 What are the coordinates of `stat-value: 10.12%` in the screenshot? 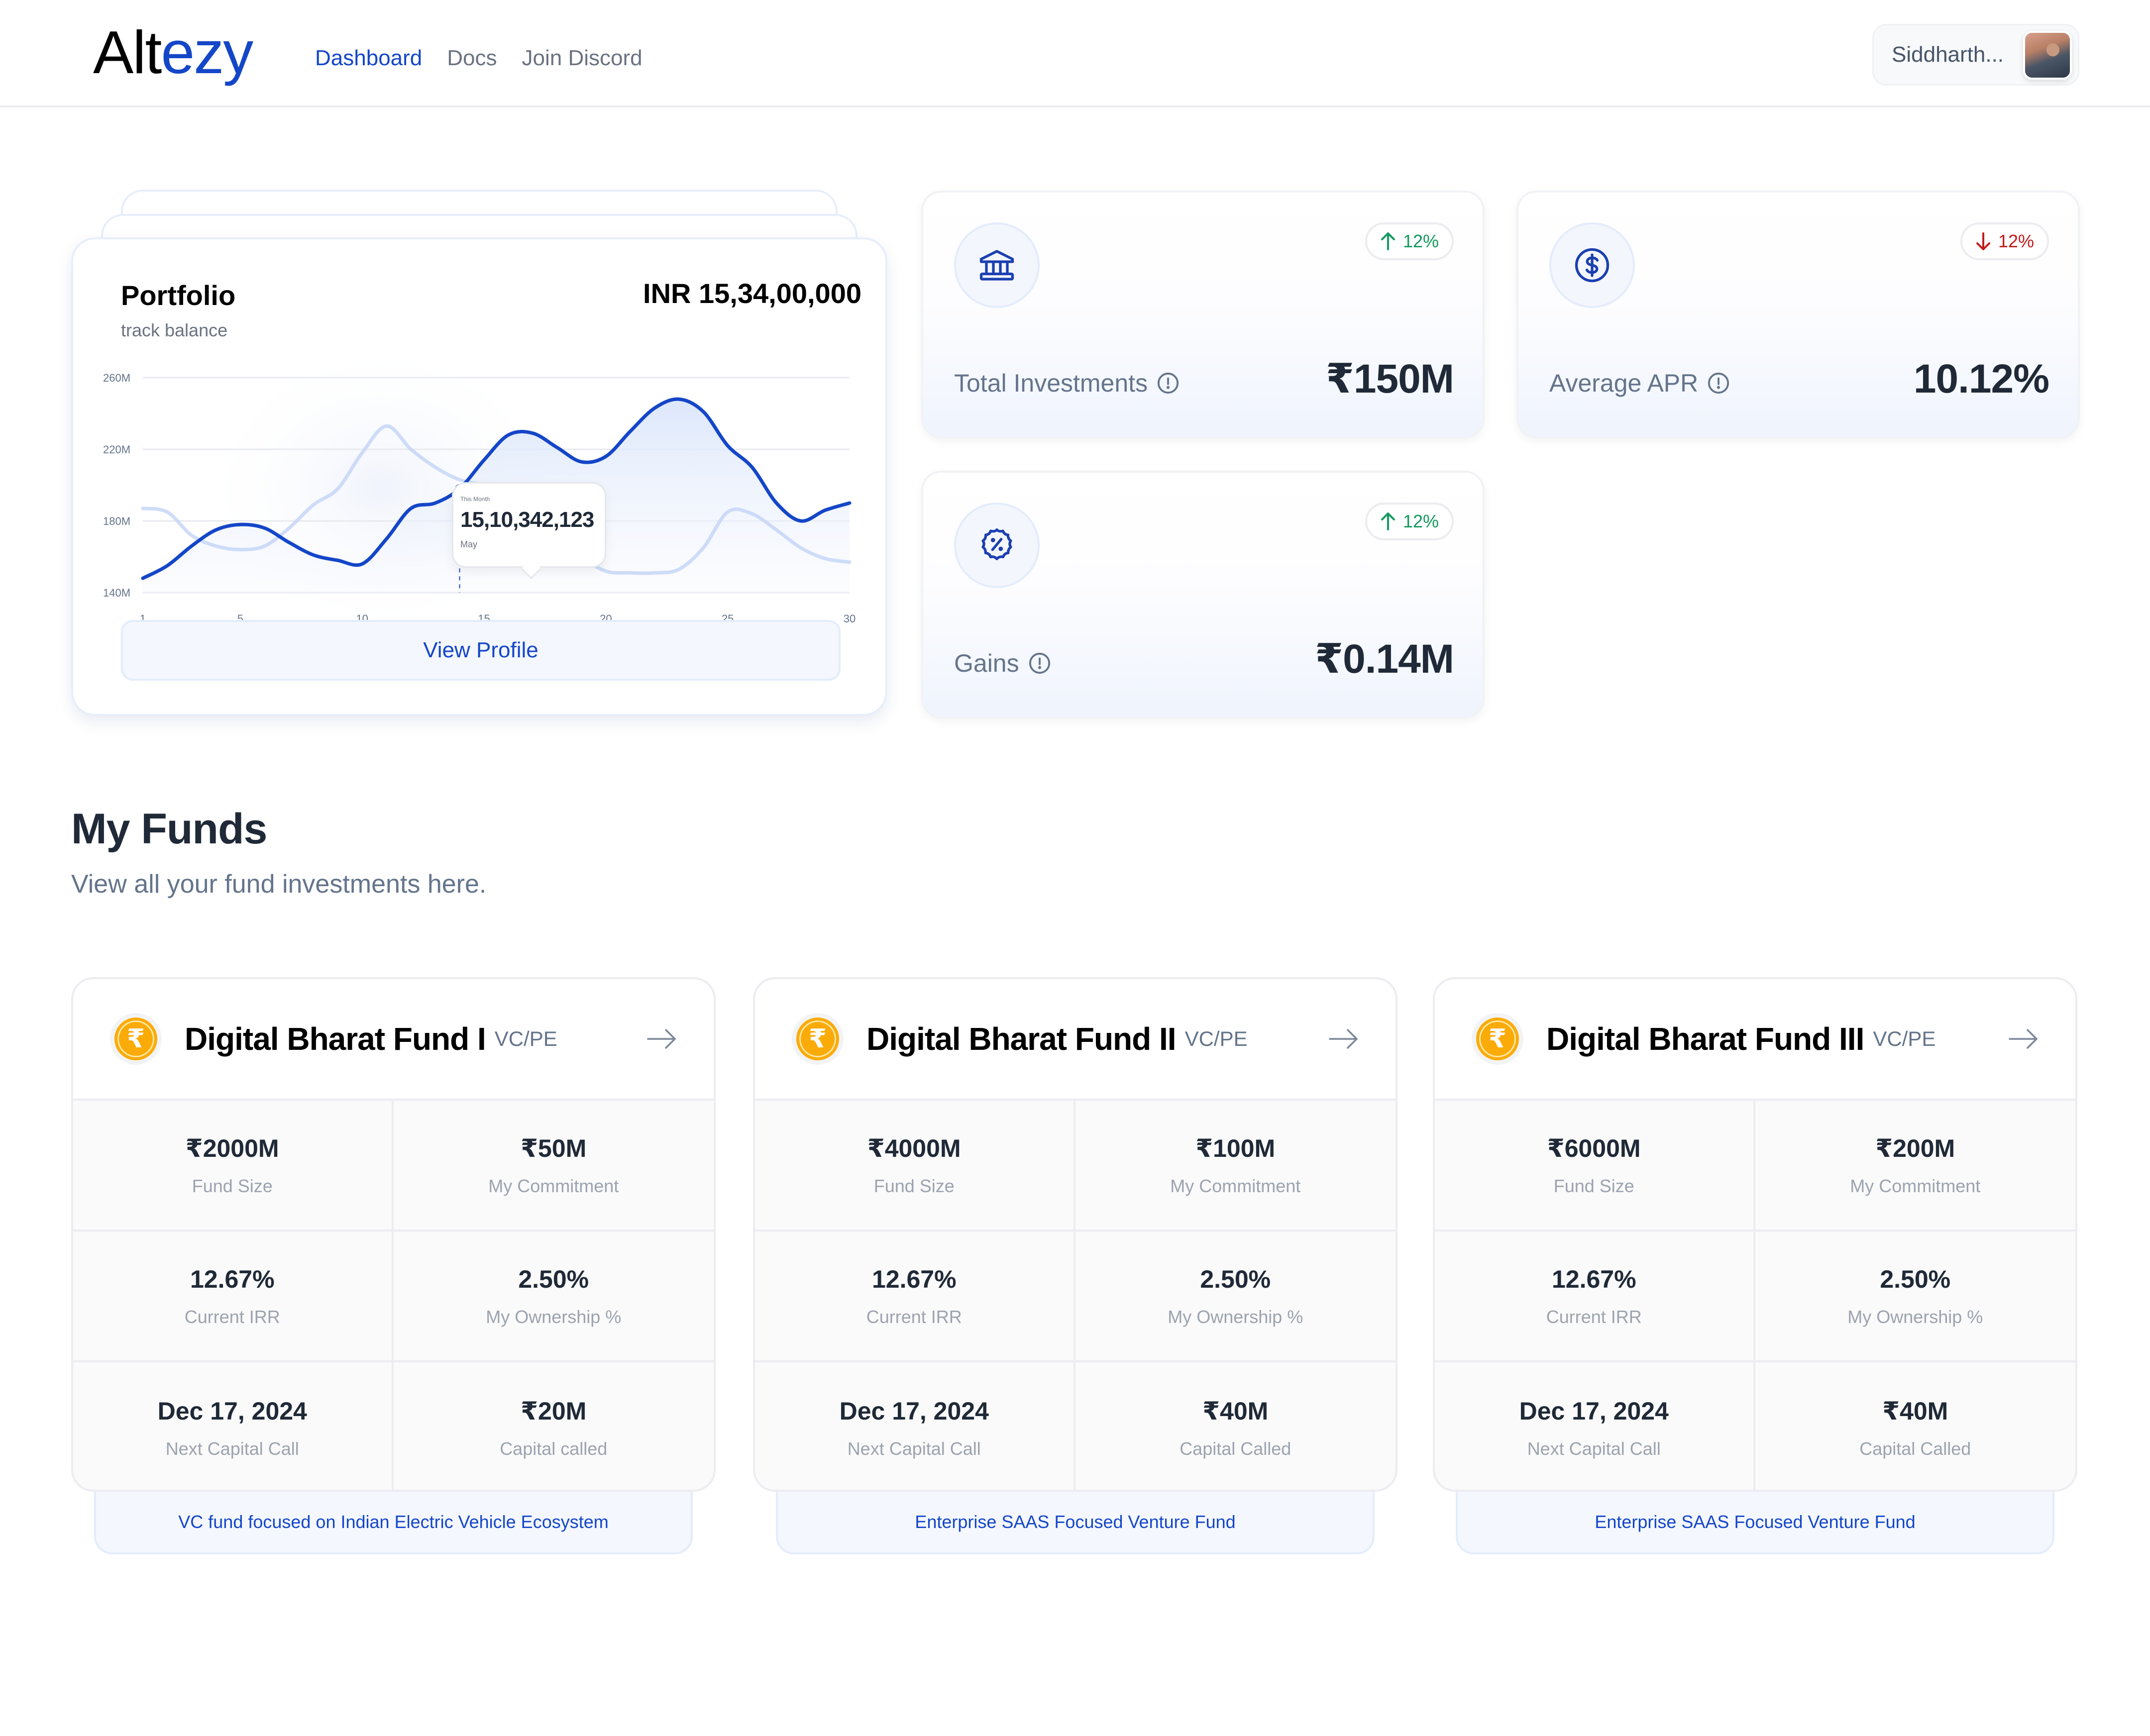 It's located at (1981, 379).